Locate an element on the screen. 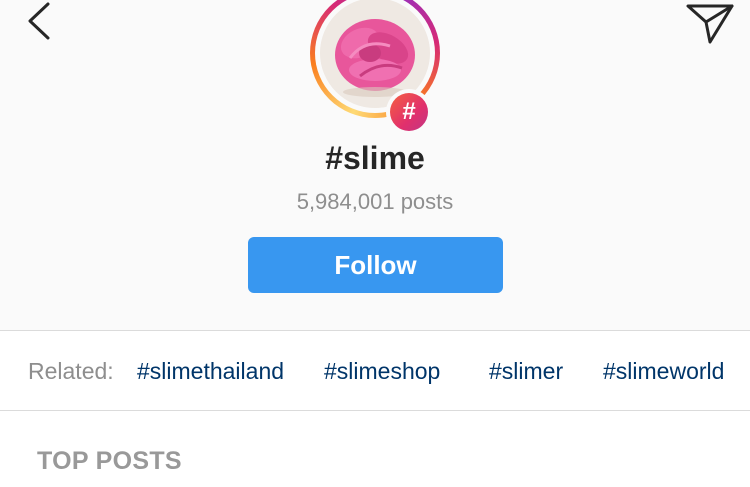 This screenshot has width=750, height=487. related-label: Related: is located at coordinates (71, 371).